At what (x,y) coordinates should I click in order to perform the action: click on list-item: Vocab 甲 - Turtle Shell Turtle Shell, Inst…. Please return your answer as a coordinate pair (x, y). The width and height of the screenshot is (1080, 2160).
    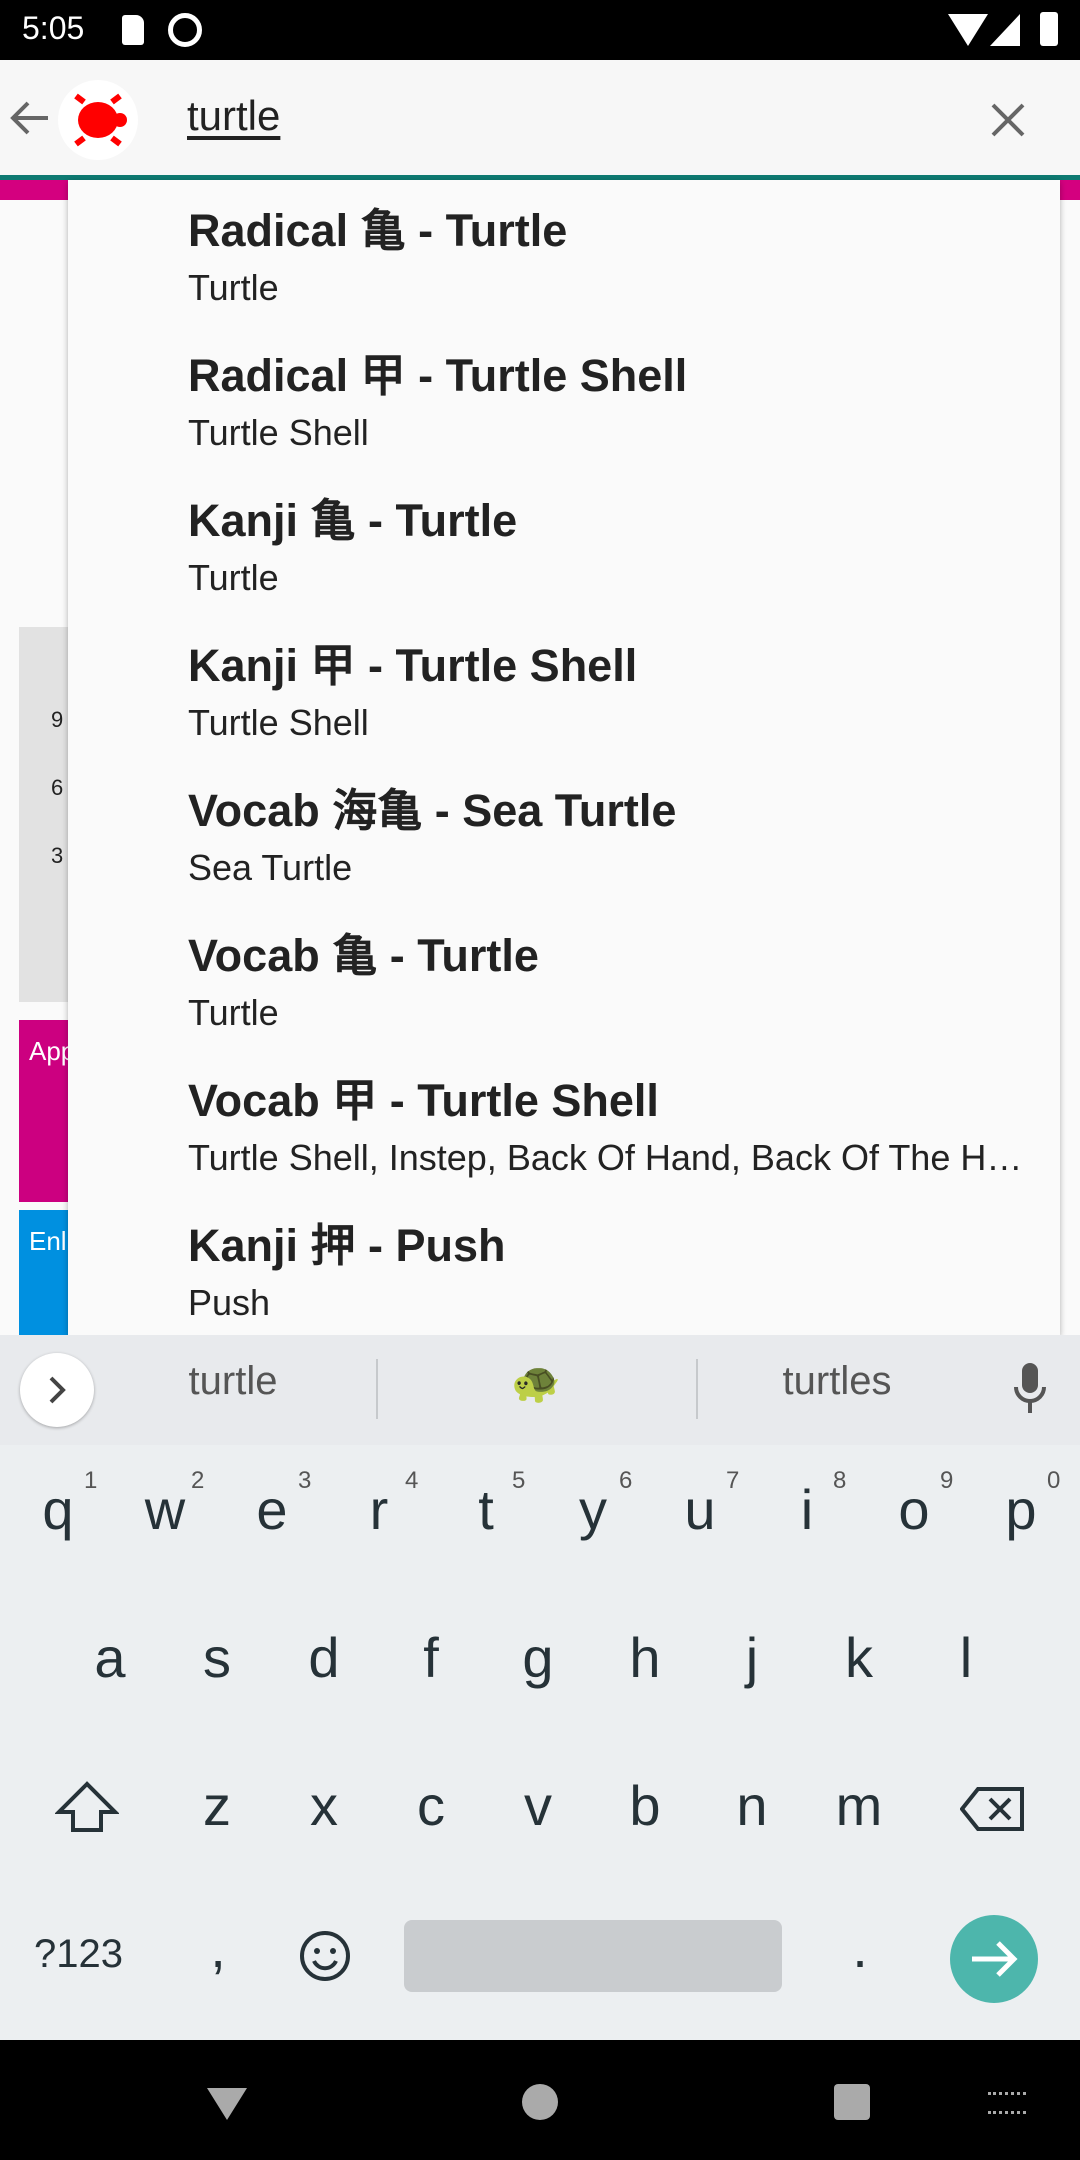
    Looking at the image, I should click on (564, 1122).